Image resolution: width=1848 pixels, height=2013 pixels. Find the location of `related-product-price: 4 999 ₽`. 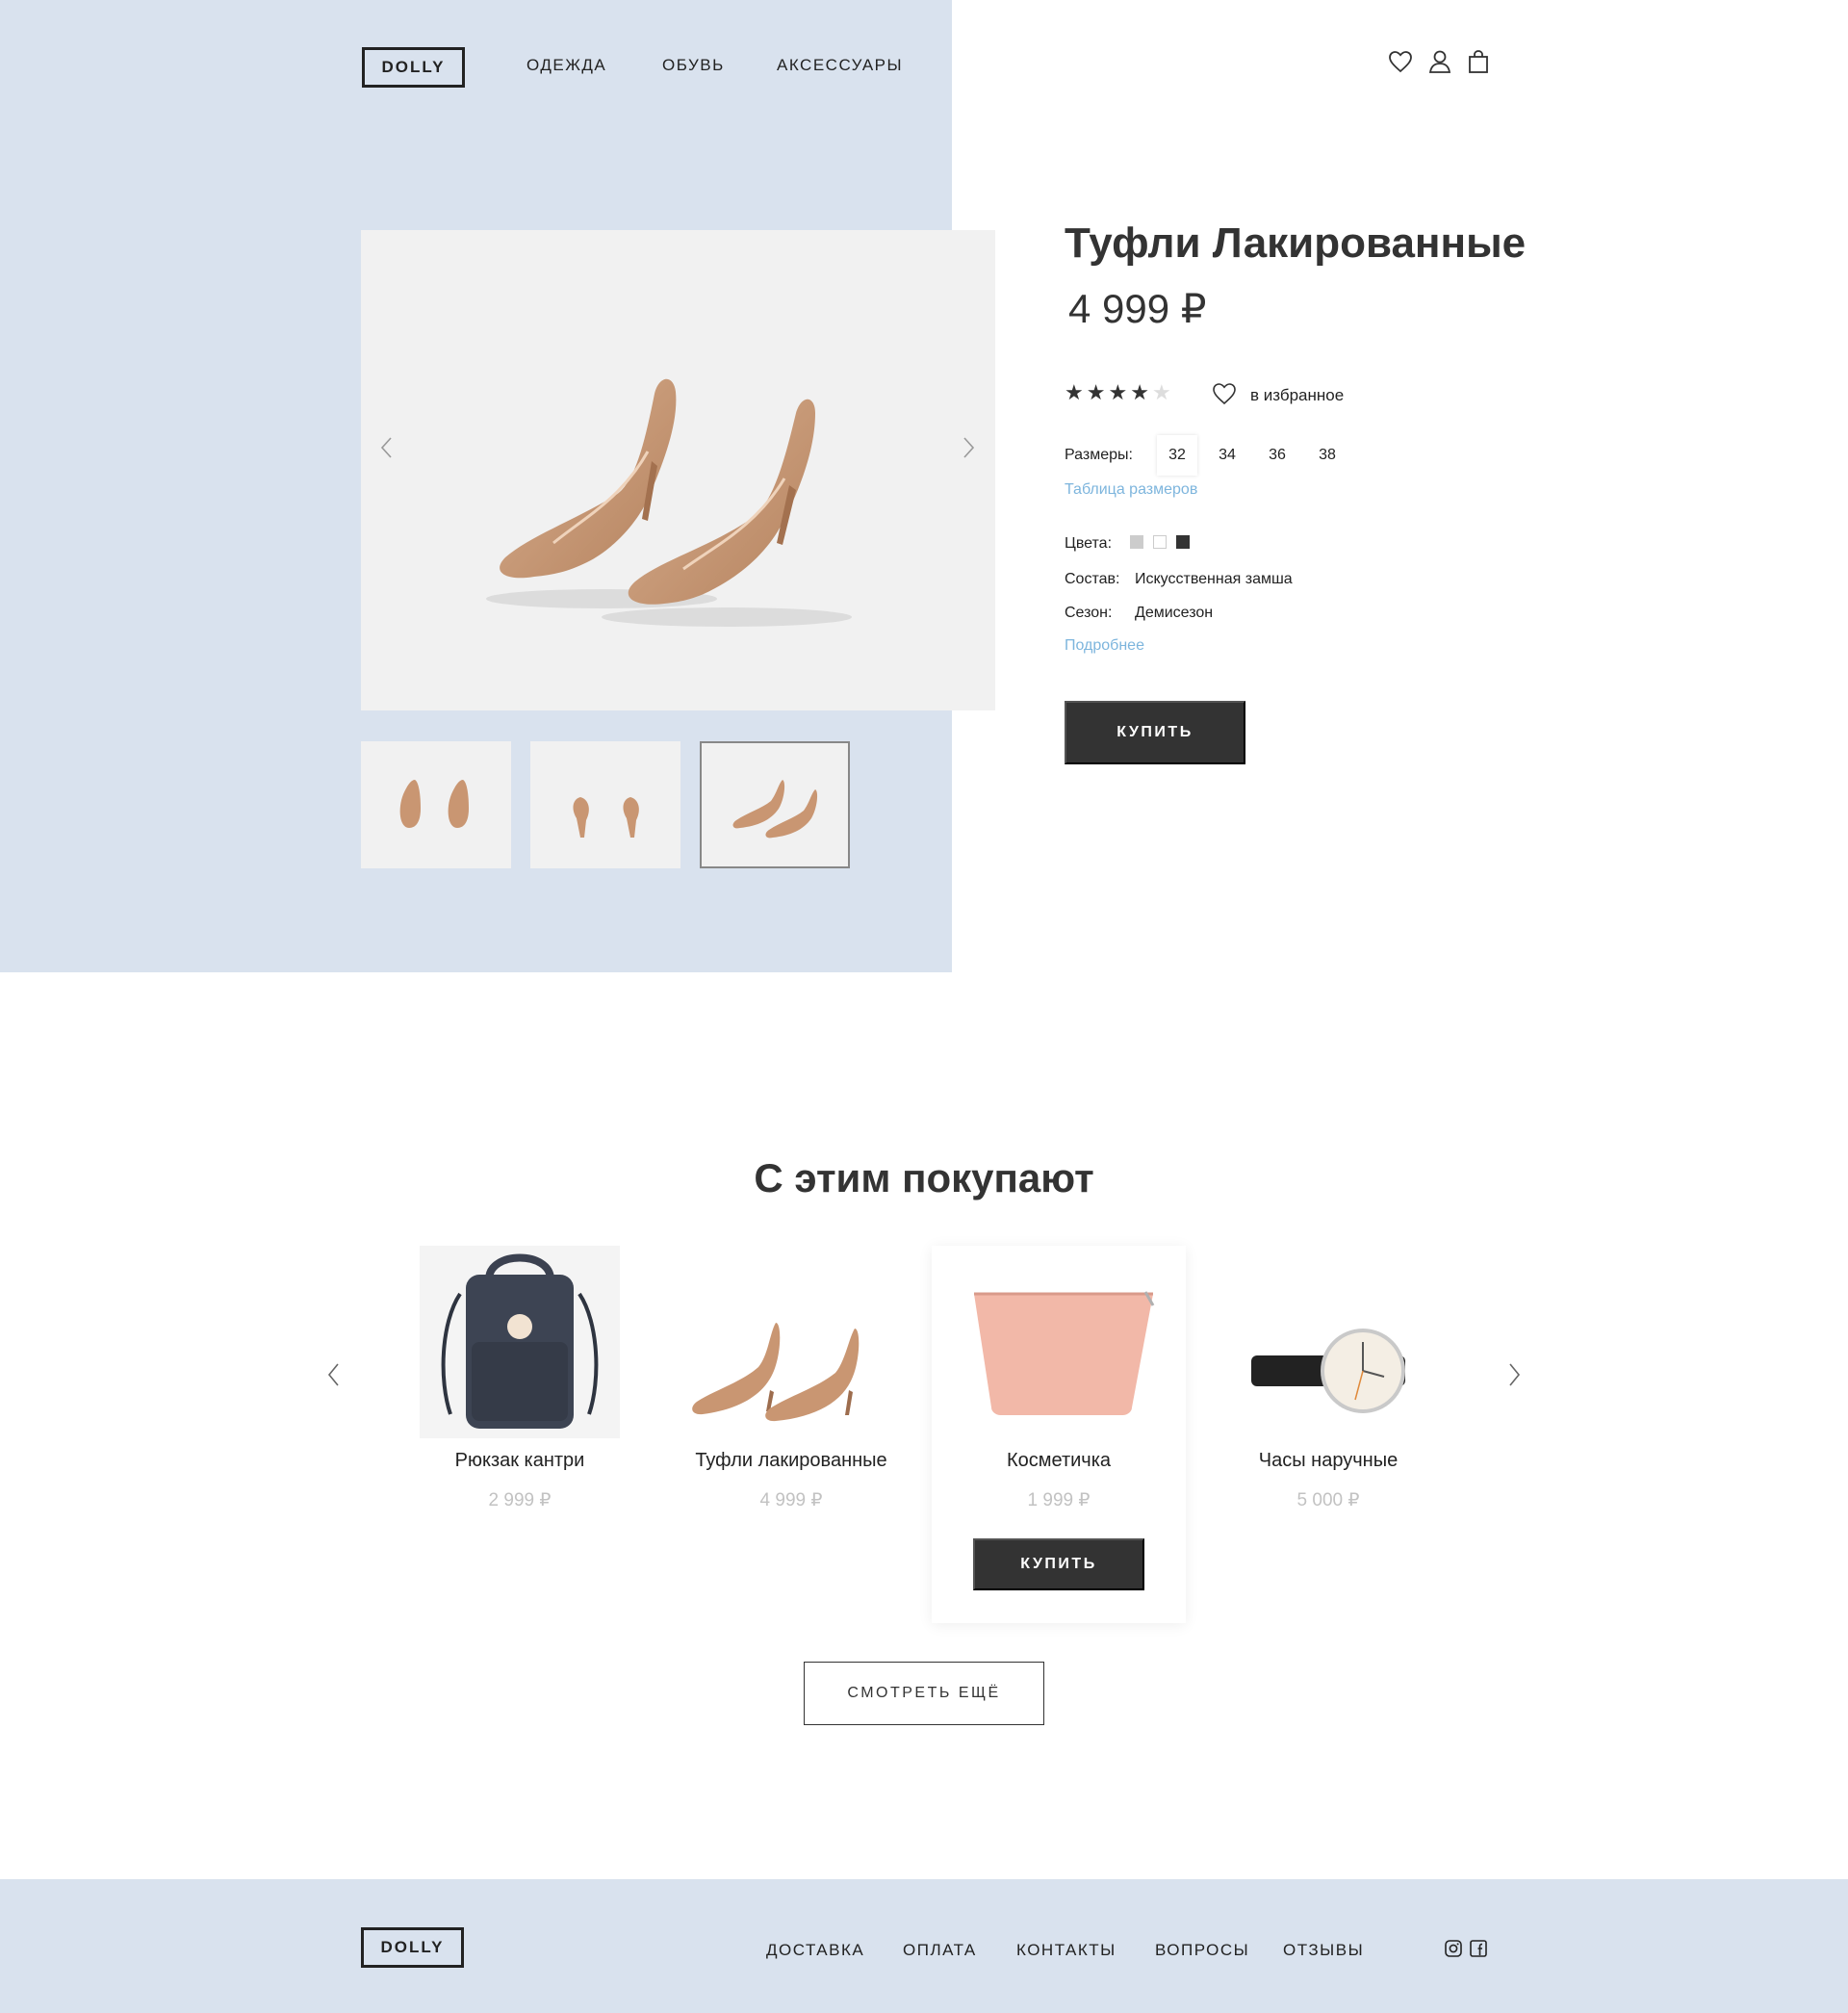

related-product-price: 4 999 ₽ is located at coordinates (791, 1500).